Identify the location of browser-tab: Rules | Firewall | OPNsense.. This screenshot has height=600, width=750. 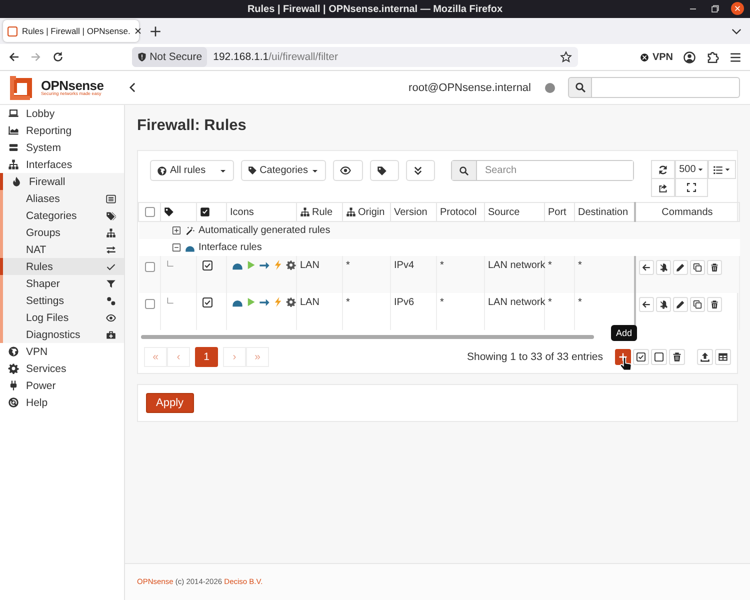
(71, 31).